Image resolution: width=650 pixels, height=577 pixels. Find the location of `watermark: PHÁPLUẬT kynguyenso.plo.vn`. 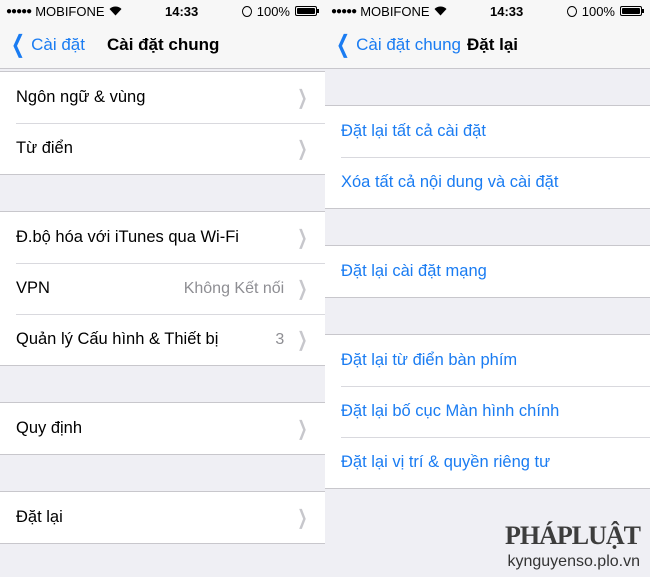

watermark: PHÁPLUẬT kynguyenso.plo.vn is located at coordinates (573, 546).